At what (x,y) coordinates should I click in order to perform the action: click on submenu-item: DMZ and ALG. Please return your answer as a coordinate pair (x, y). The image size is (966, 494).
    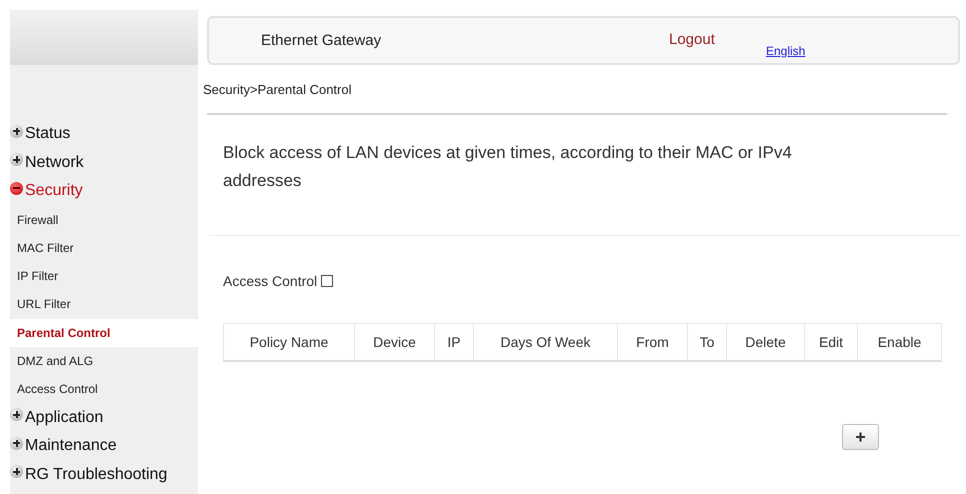
    Looking at the image, I should click on (104, 361).